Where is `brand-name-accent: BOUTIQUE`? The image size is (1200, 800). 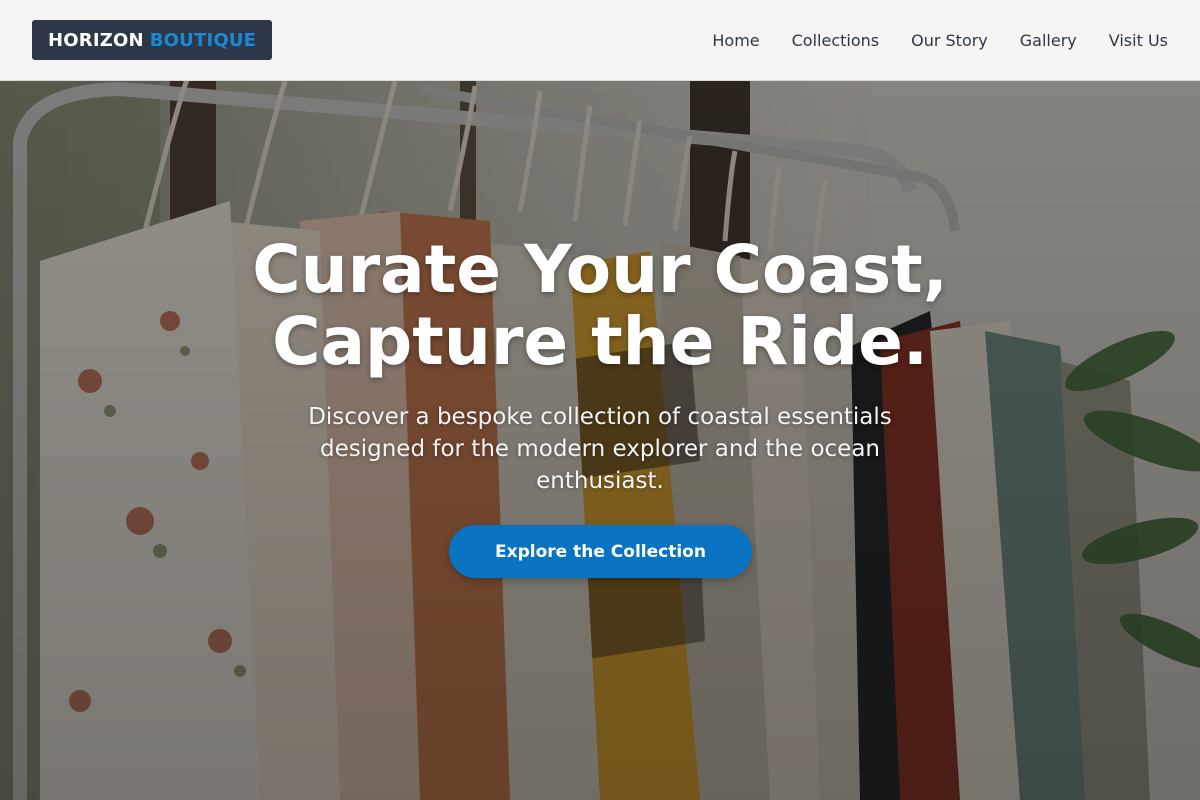
brand-name-accent: BOUTIQUE is located at coordinates (203, 40).